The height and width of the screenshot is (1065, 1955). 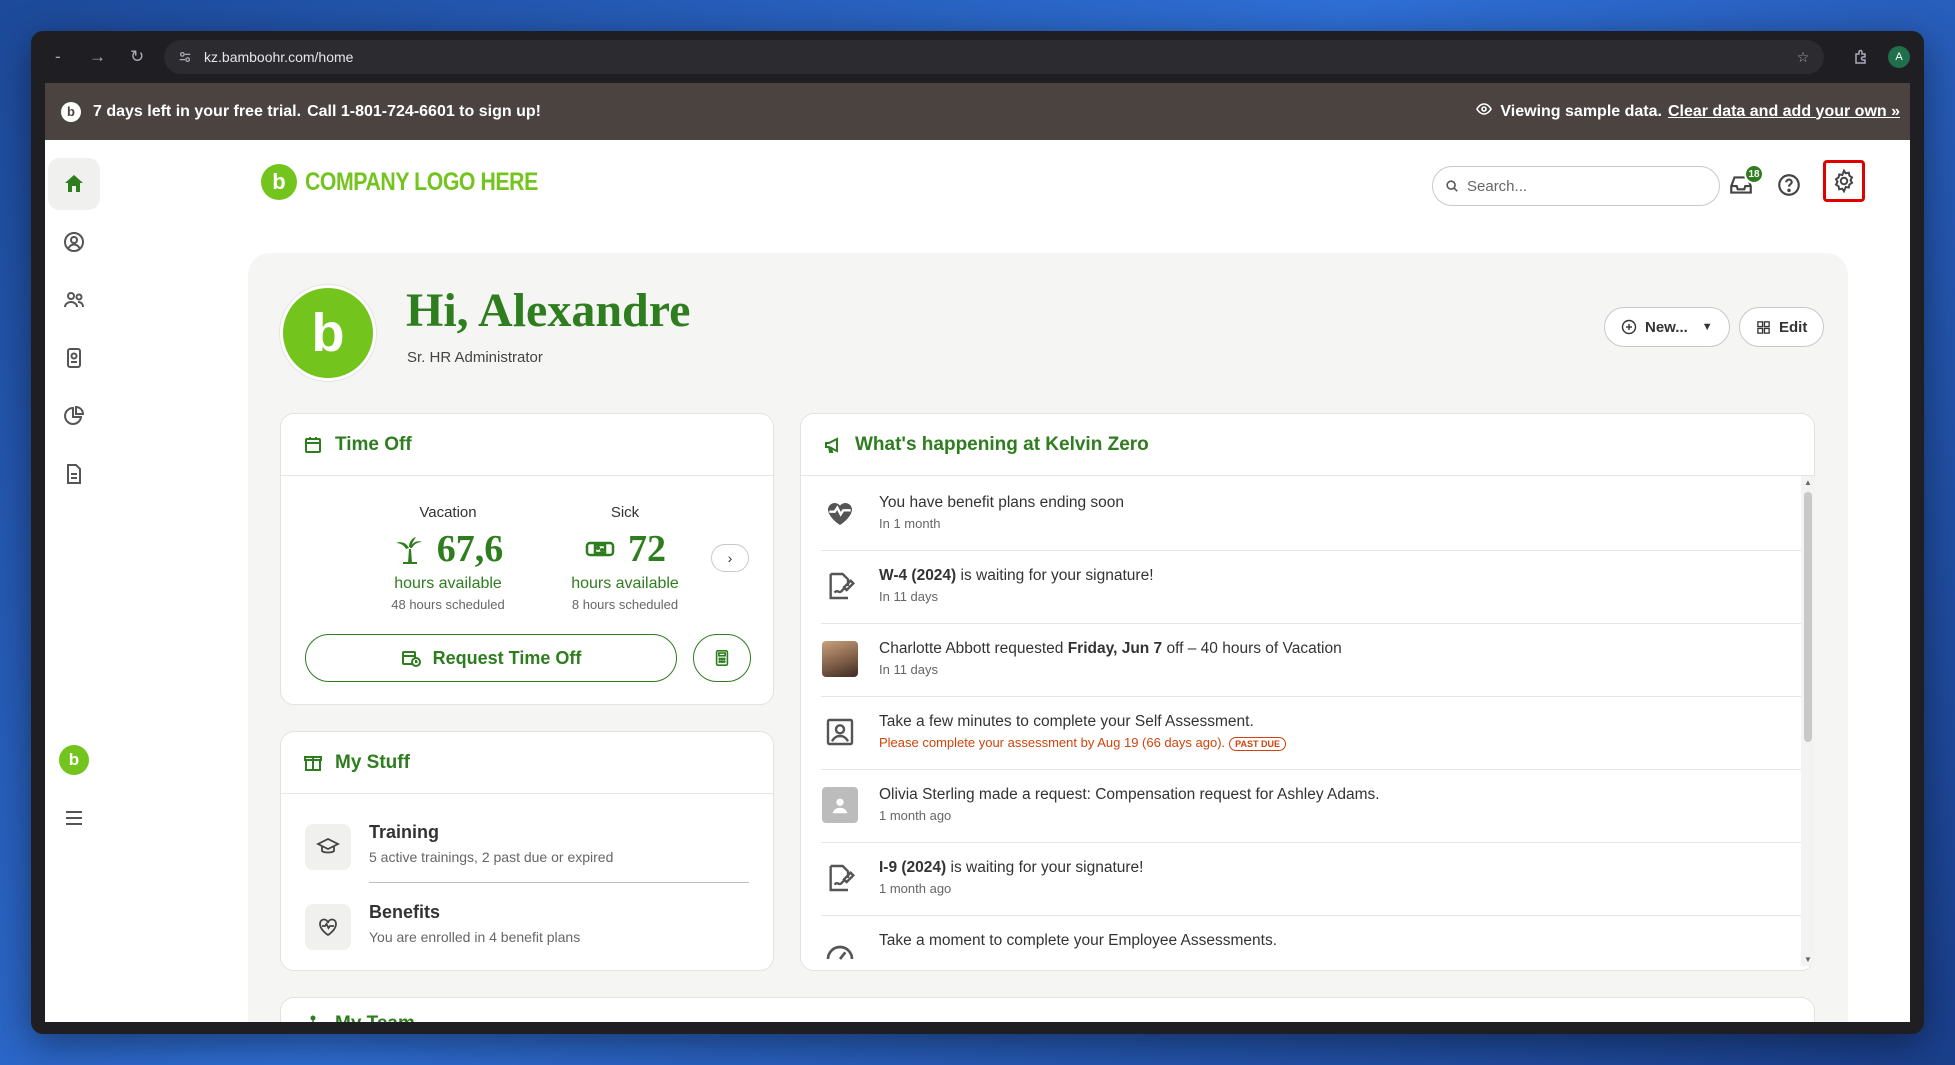 I want to click on company-logo-text: COMPANY LOGO HERE, so click(x=421, y=181).